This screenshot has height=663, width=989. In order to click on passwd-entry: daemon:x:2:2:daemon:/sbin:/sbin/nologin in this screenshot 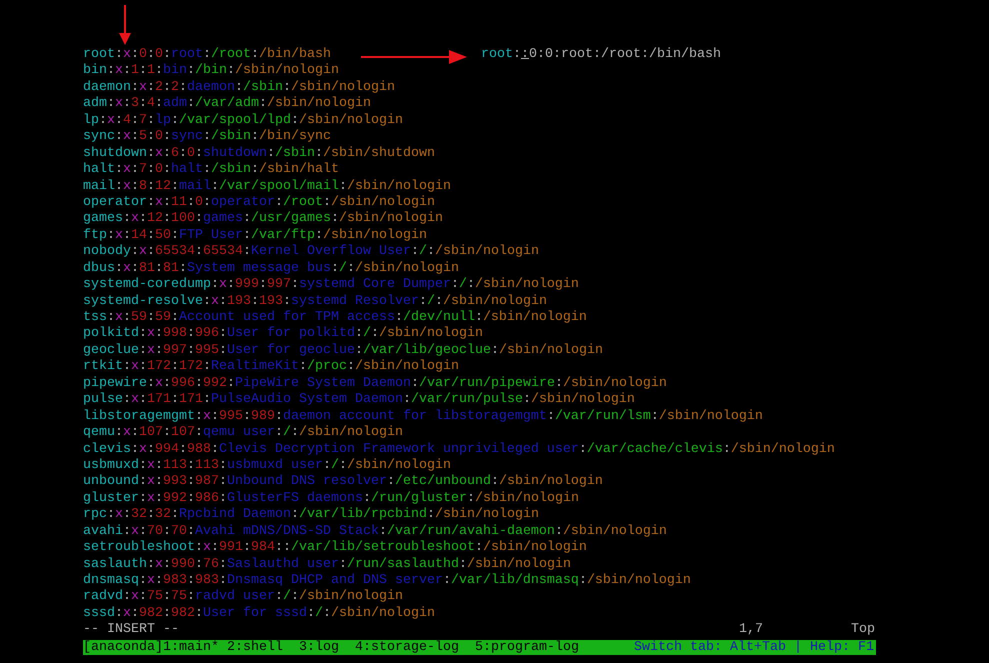, I will do `click(239, 88)`.